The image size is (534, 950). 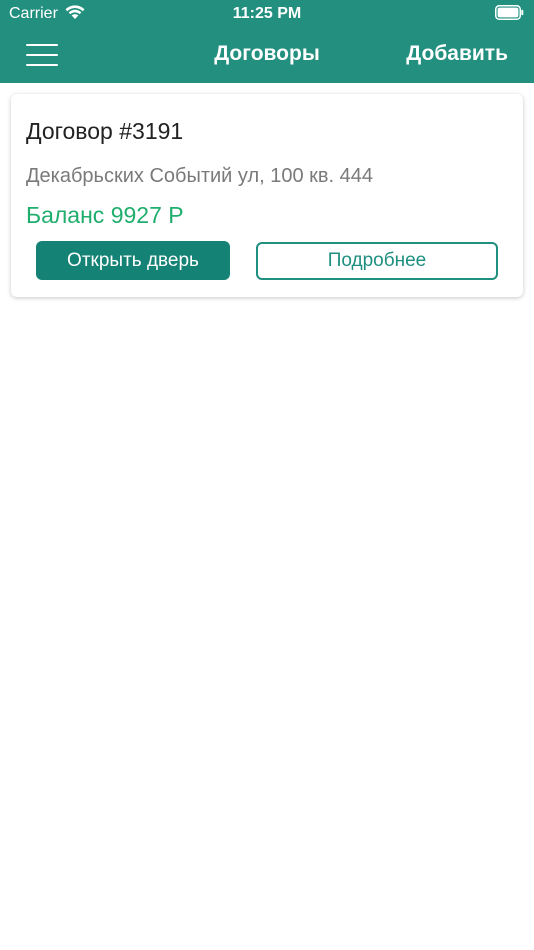 What do you see at coordinates (105, 131) in the screenshot?
I see `contract-title: Договор #3191` at bounding box center [105, 131].